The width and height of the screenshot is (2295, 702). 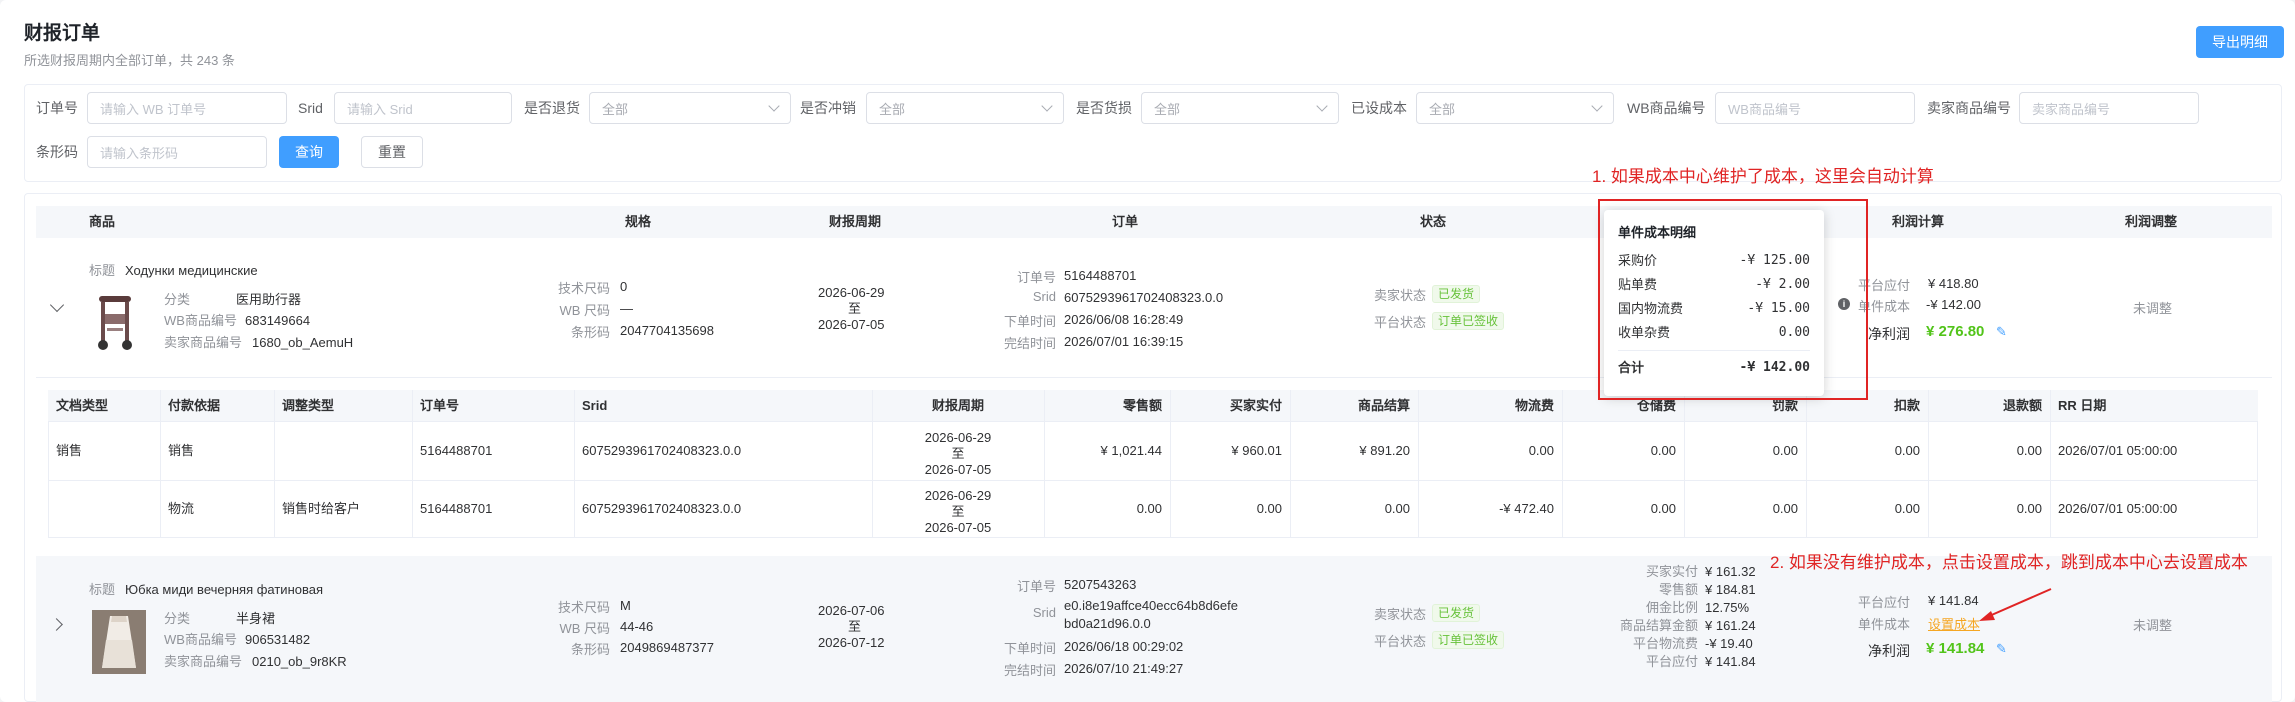 What do you see at coordinates (309, 152) in the screenshot?
I see `query-button: 查询` at bounding box center [309, 152].